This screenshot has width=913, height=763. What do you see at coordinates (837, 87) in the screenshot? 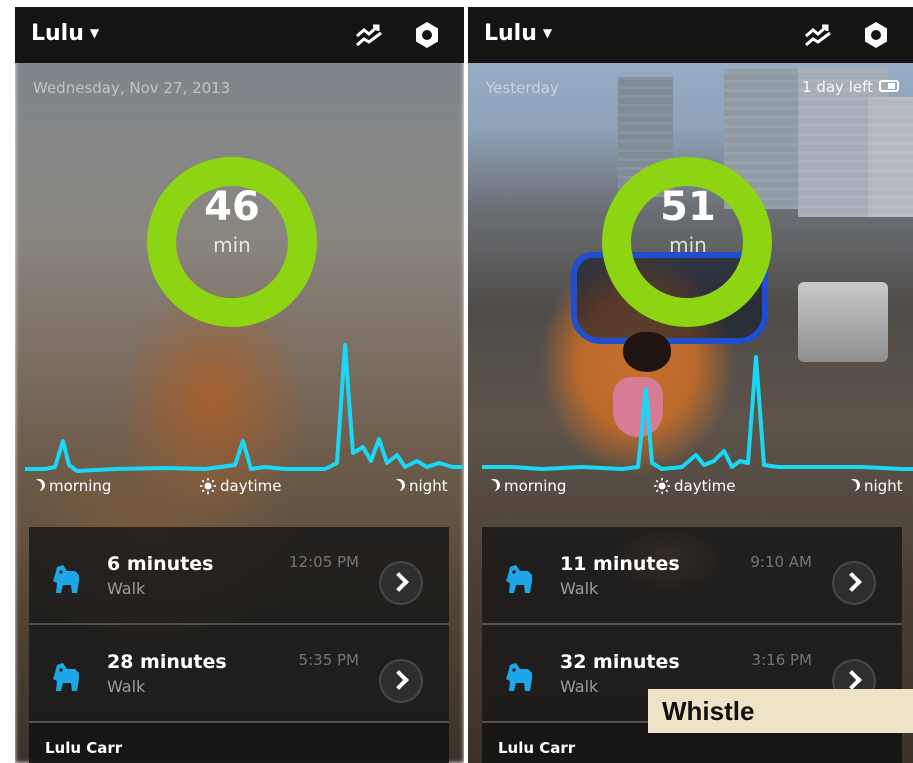
I see `days-left-label: 1 day left` at bounding box center [837, 87].